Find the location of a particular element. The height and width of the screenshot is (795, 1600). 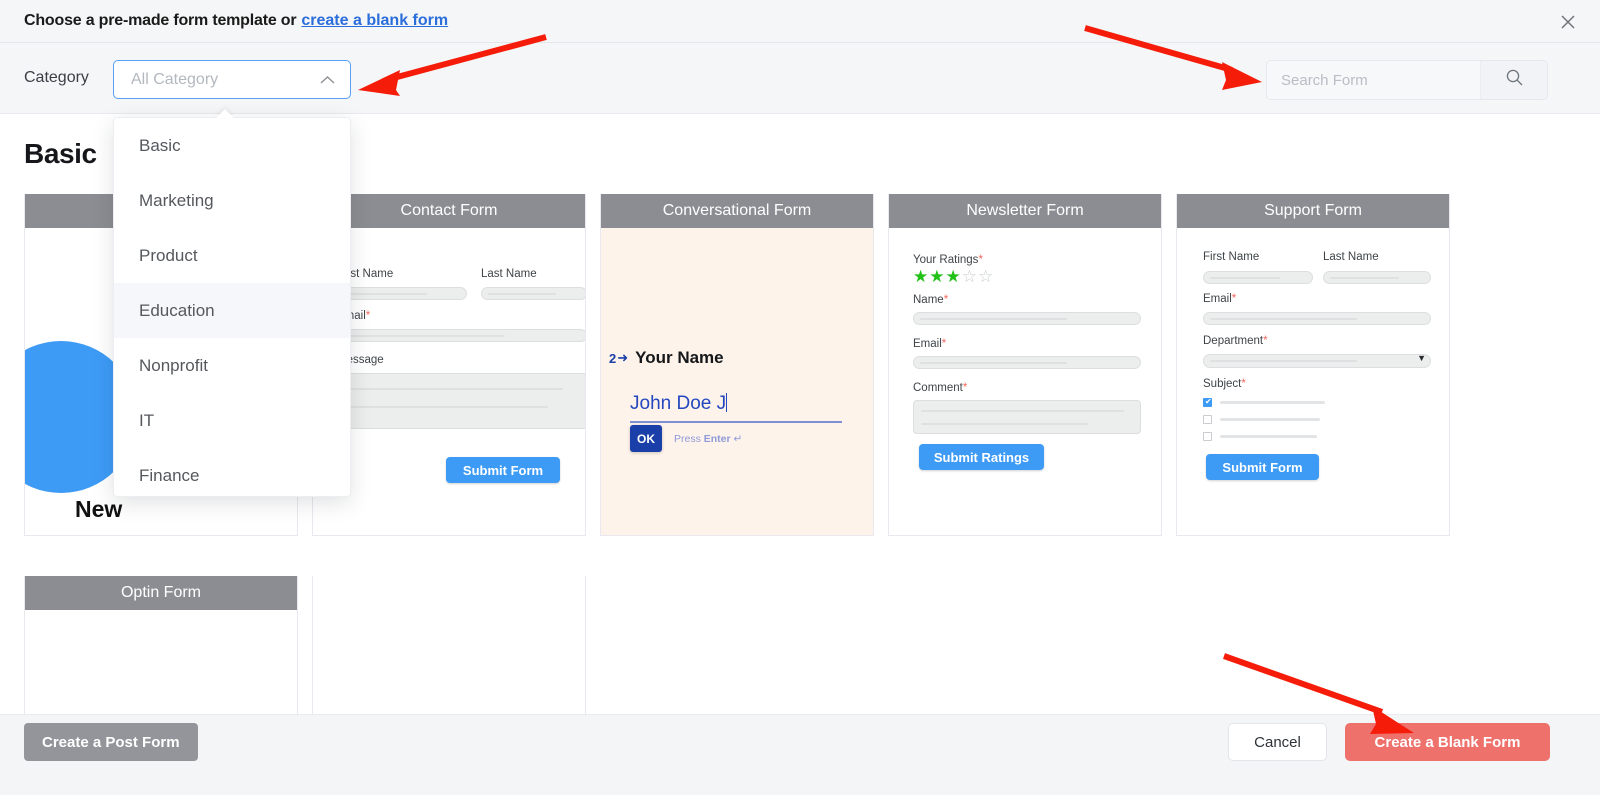

dropdown-option-education: Education is located at coordinates (232, 310).